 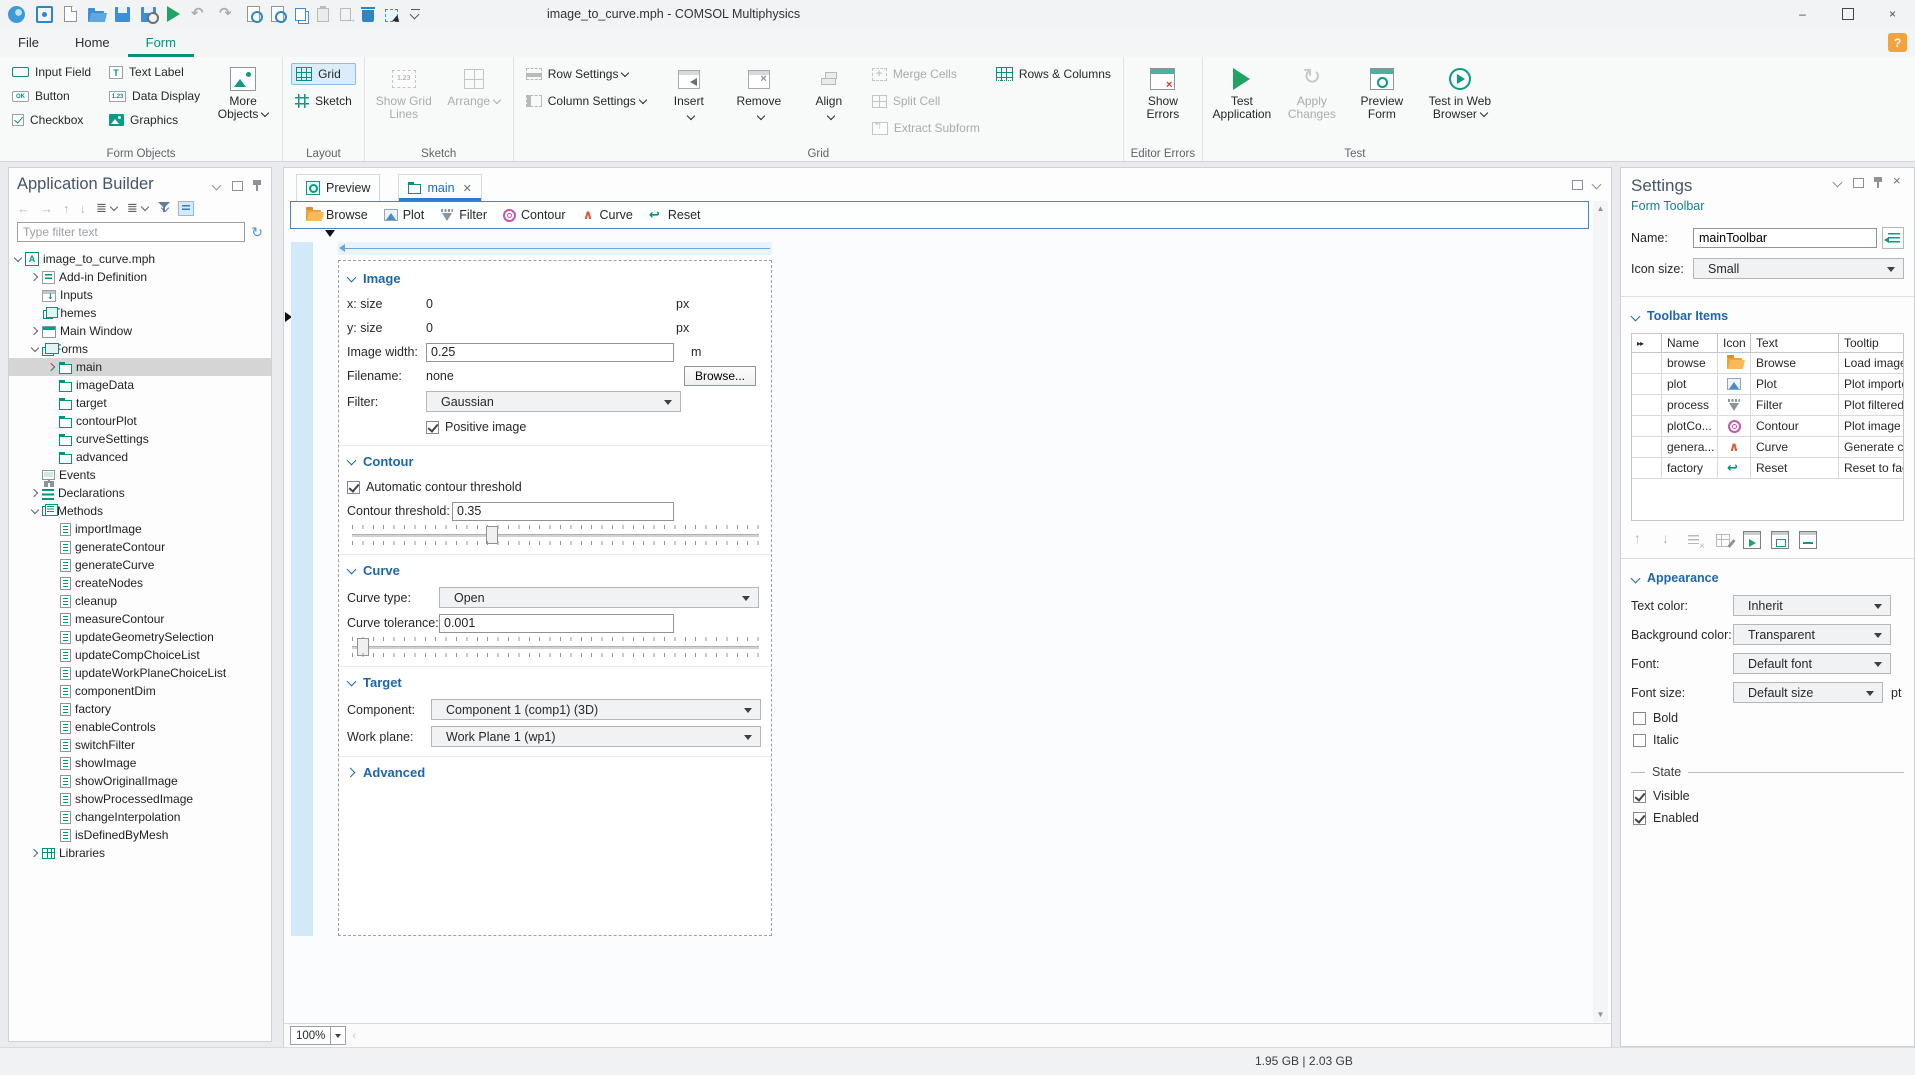 What do you see at coordinates (404, 103) in the screenshot?
I see `show-grid-lines-button: Show Grid Lines` at bounding box center [404, 103].